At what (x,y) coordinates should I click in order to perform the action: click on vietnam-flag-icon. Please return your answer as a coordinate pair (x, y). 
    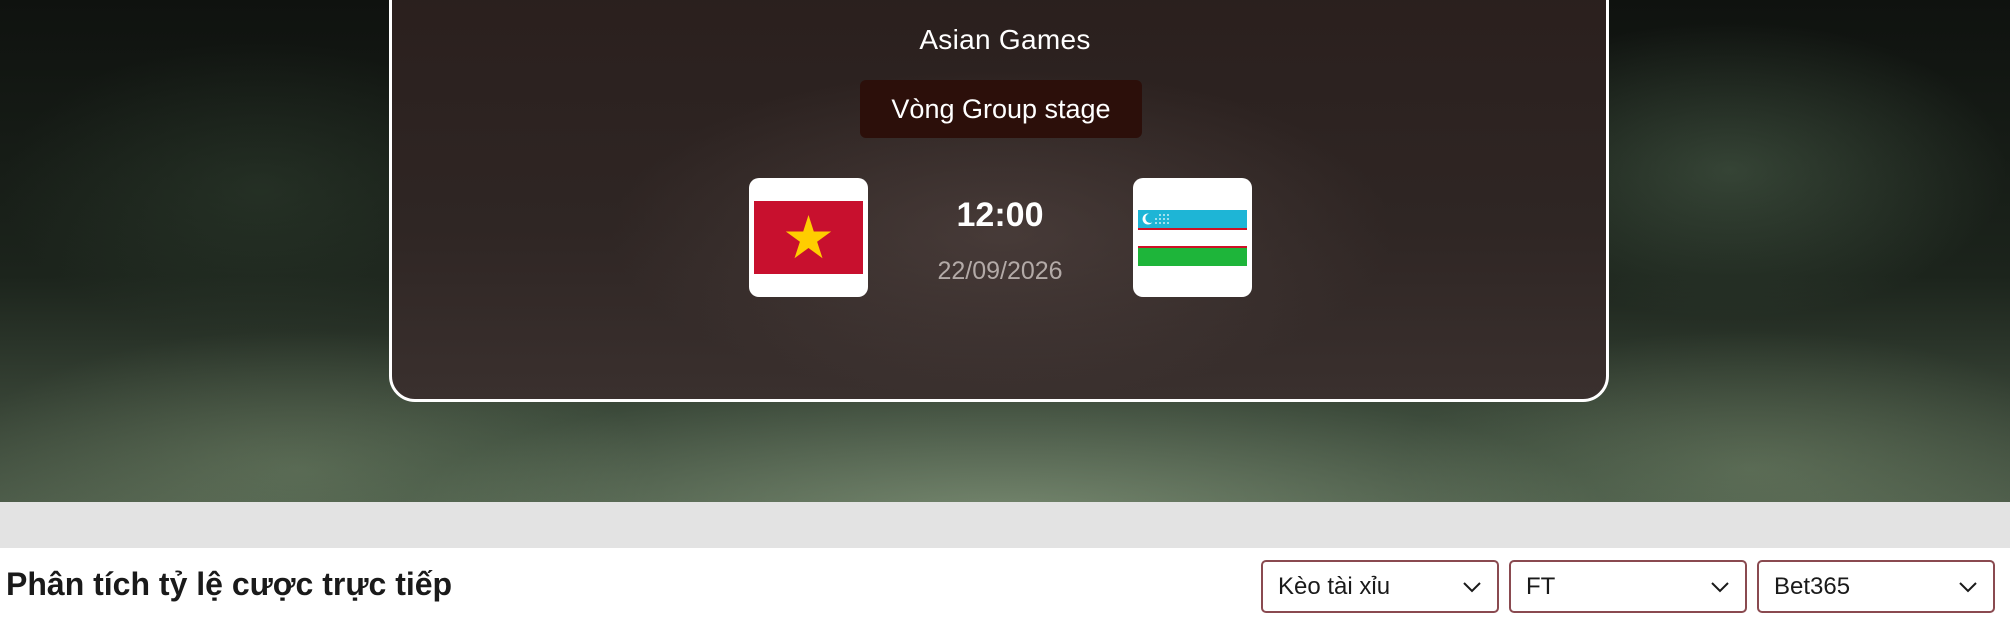
    Looking at the image, I should click on (808, 237).